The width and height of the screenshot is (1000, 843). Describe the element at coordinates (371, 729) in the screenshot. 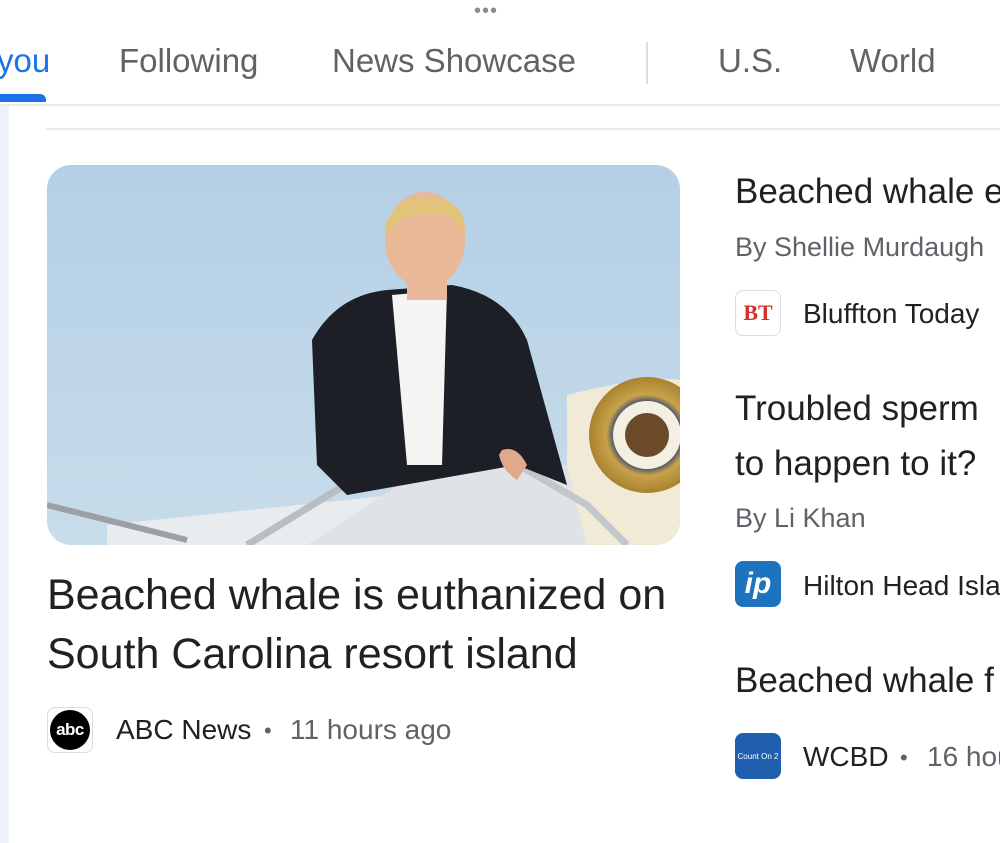

I see `main-story-time: 11 hours ago` at that location.